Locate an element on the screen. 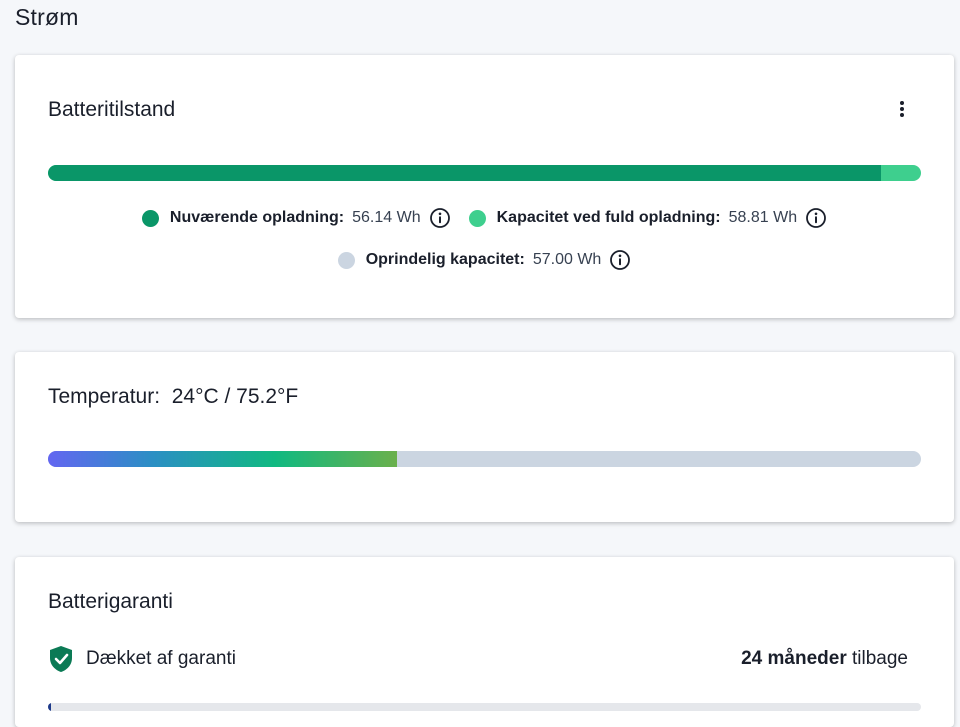 The height and width of the screenshot is (727, 960). warranty-status-text: Dækket af garanti is located at coordinates (161, 658).